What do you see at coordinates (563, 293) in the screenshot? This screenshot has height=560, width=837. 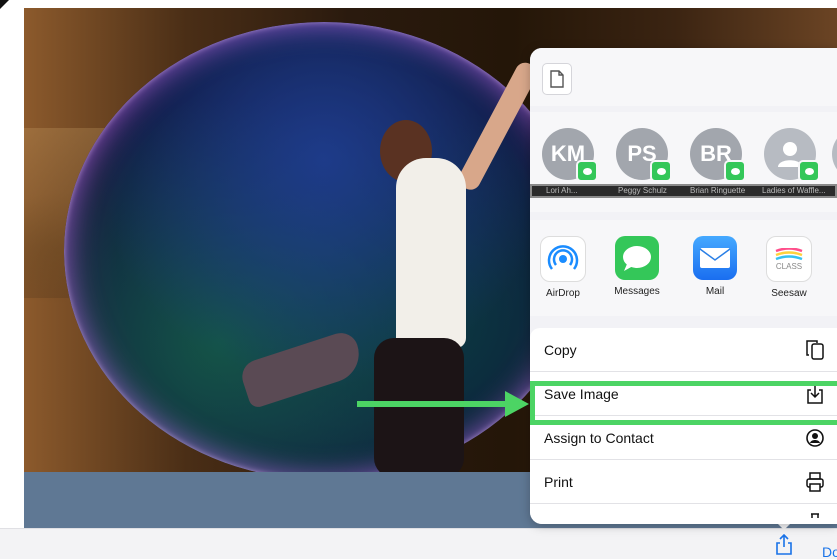 I see `app-label: AirDrop` at bounding box center [563, 293].